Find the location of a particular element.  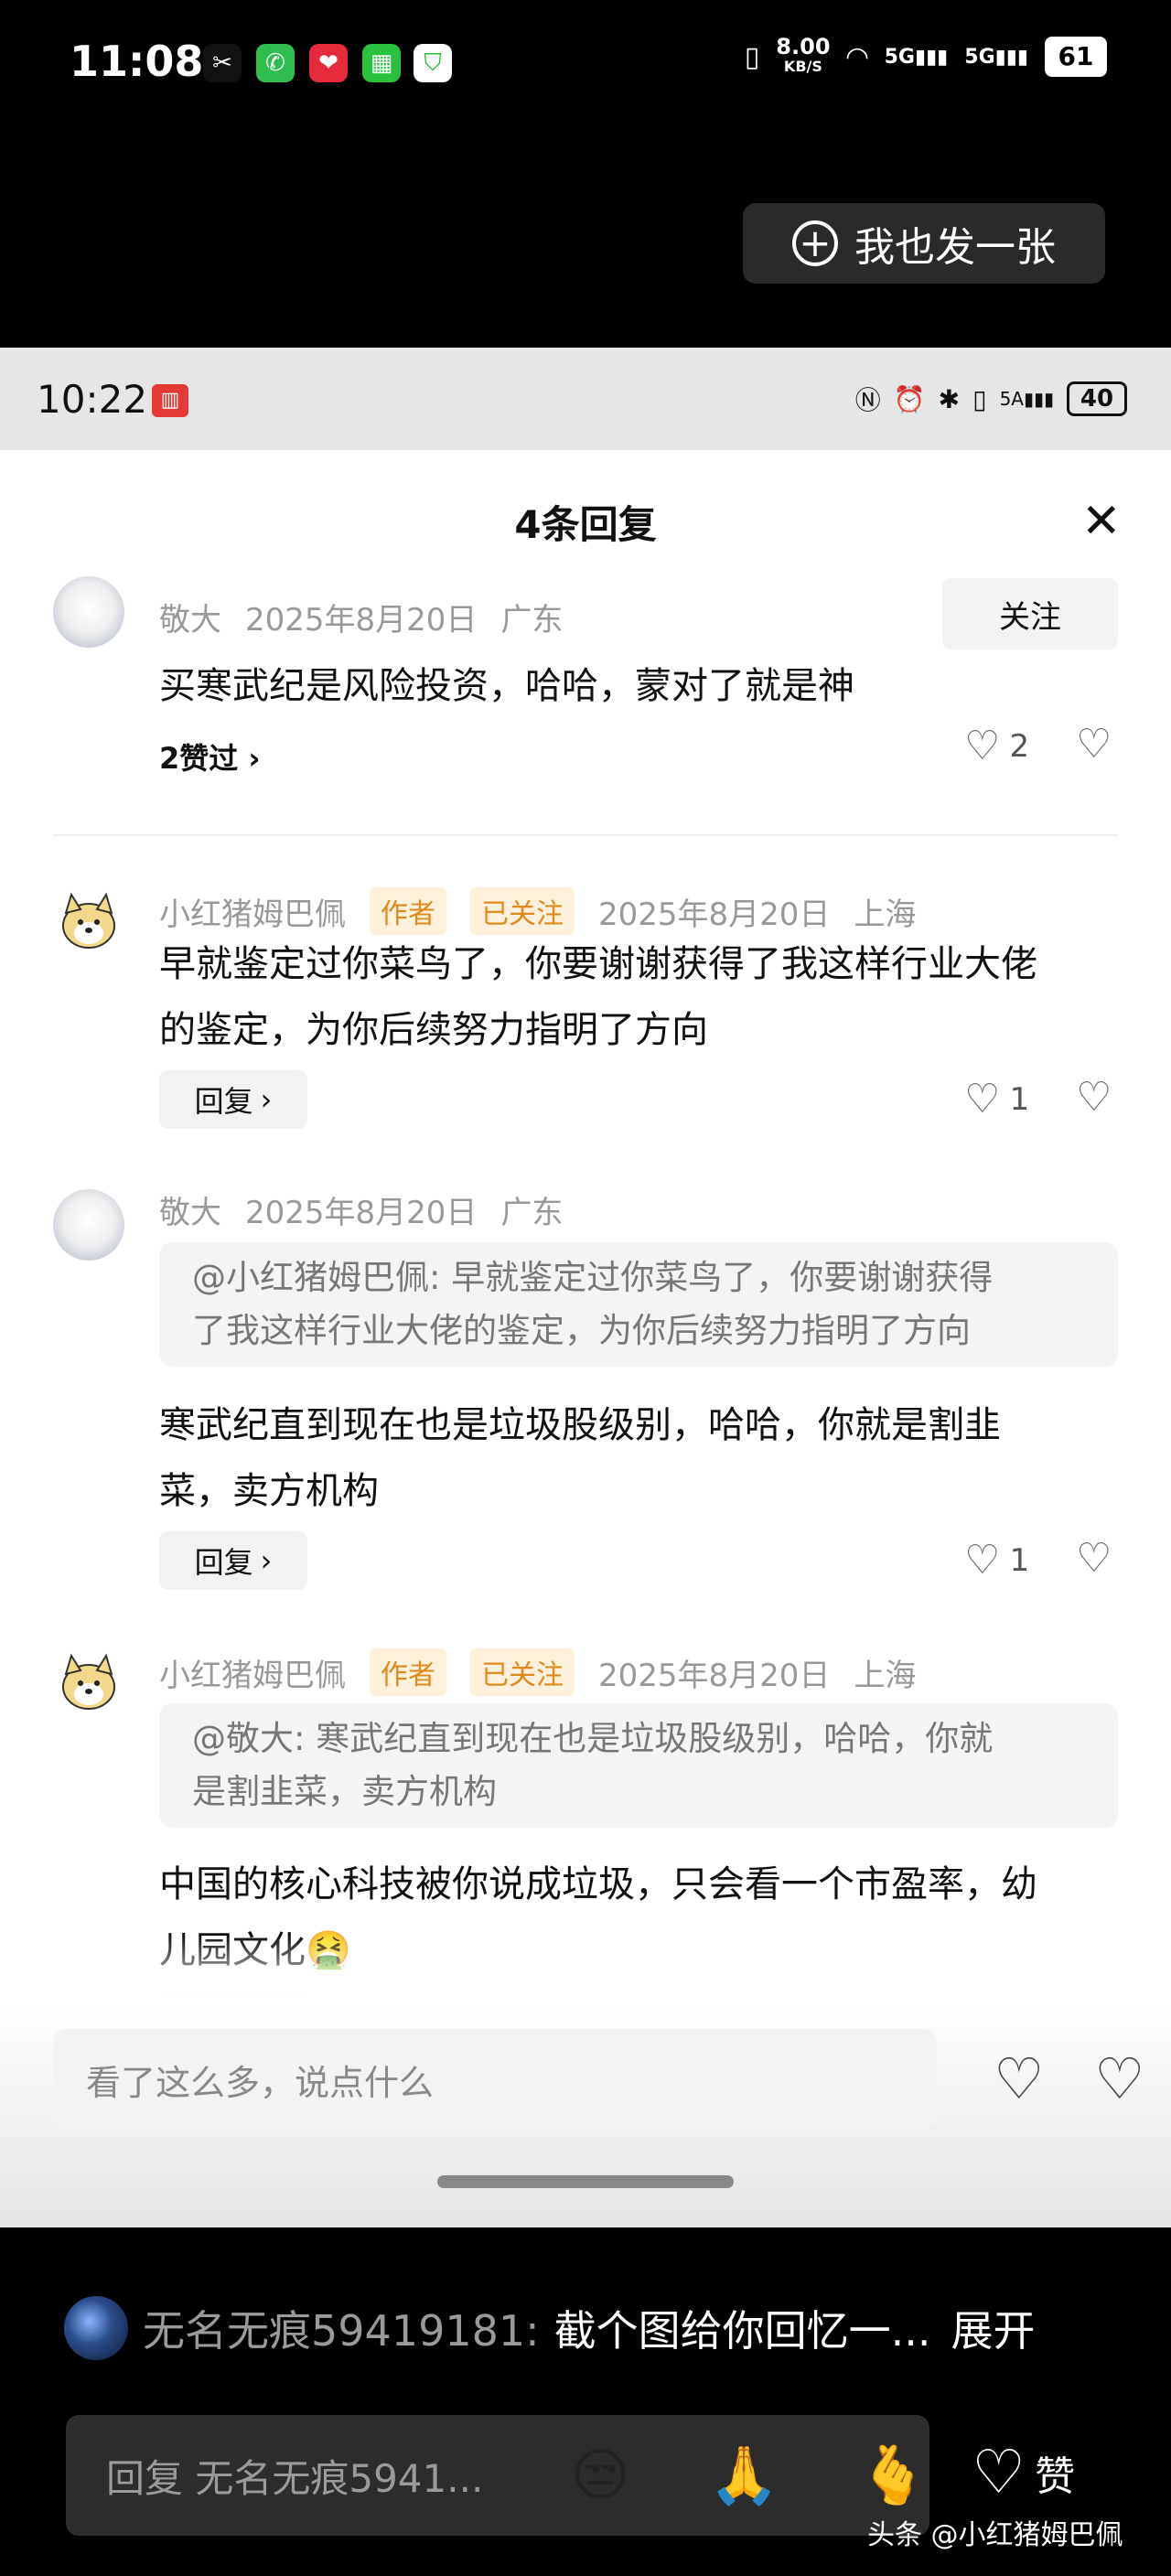

like-count: 2 is located at coordinates (1019, 746).